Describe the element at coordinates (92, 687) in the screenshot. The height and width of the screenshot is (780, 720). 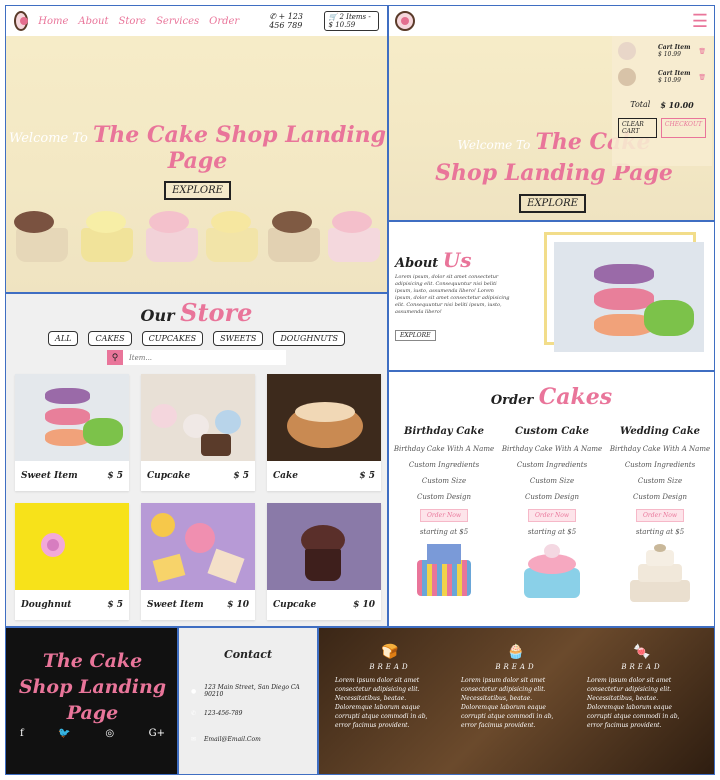
I see `footer-brand-title: The Cake Shop Landing Page` at that location.